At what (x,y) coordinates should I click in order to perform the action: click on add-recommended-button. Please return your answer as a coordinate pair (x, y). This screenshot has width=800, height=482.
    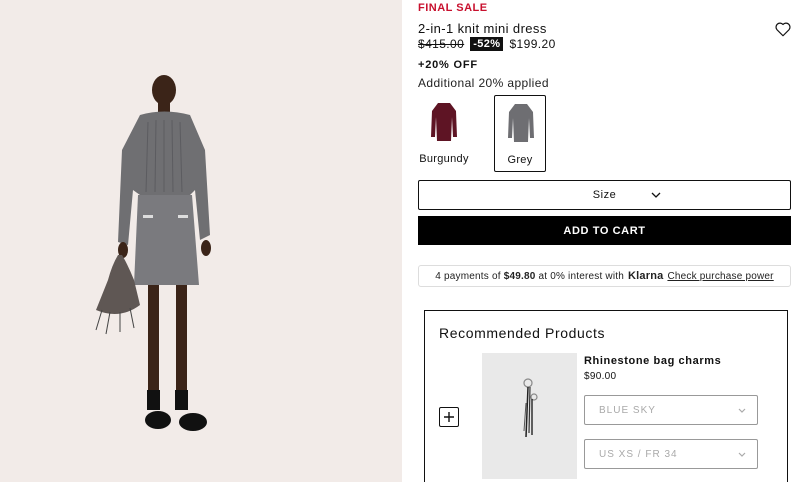
    Looking at the image, I should click on (449, 417).